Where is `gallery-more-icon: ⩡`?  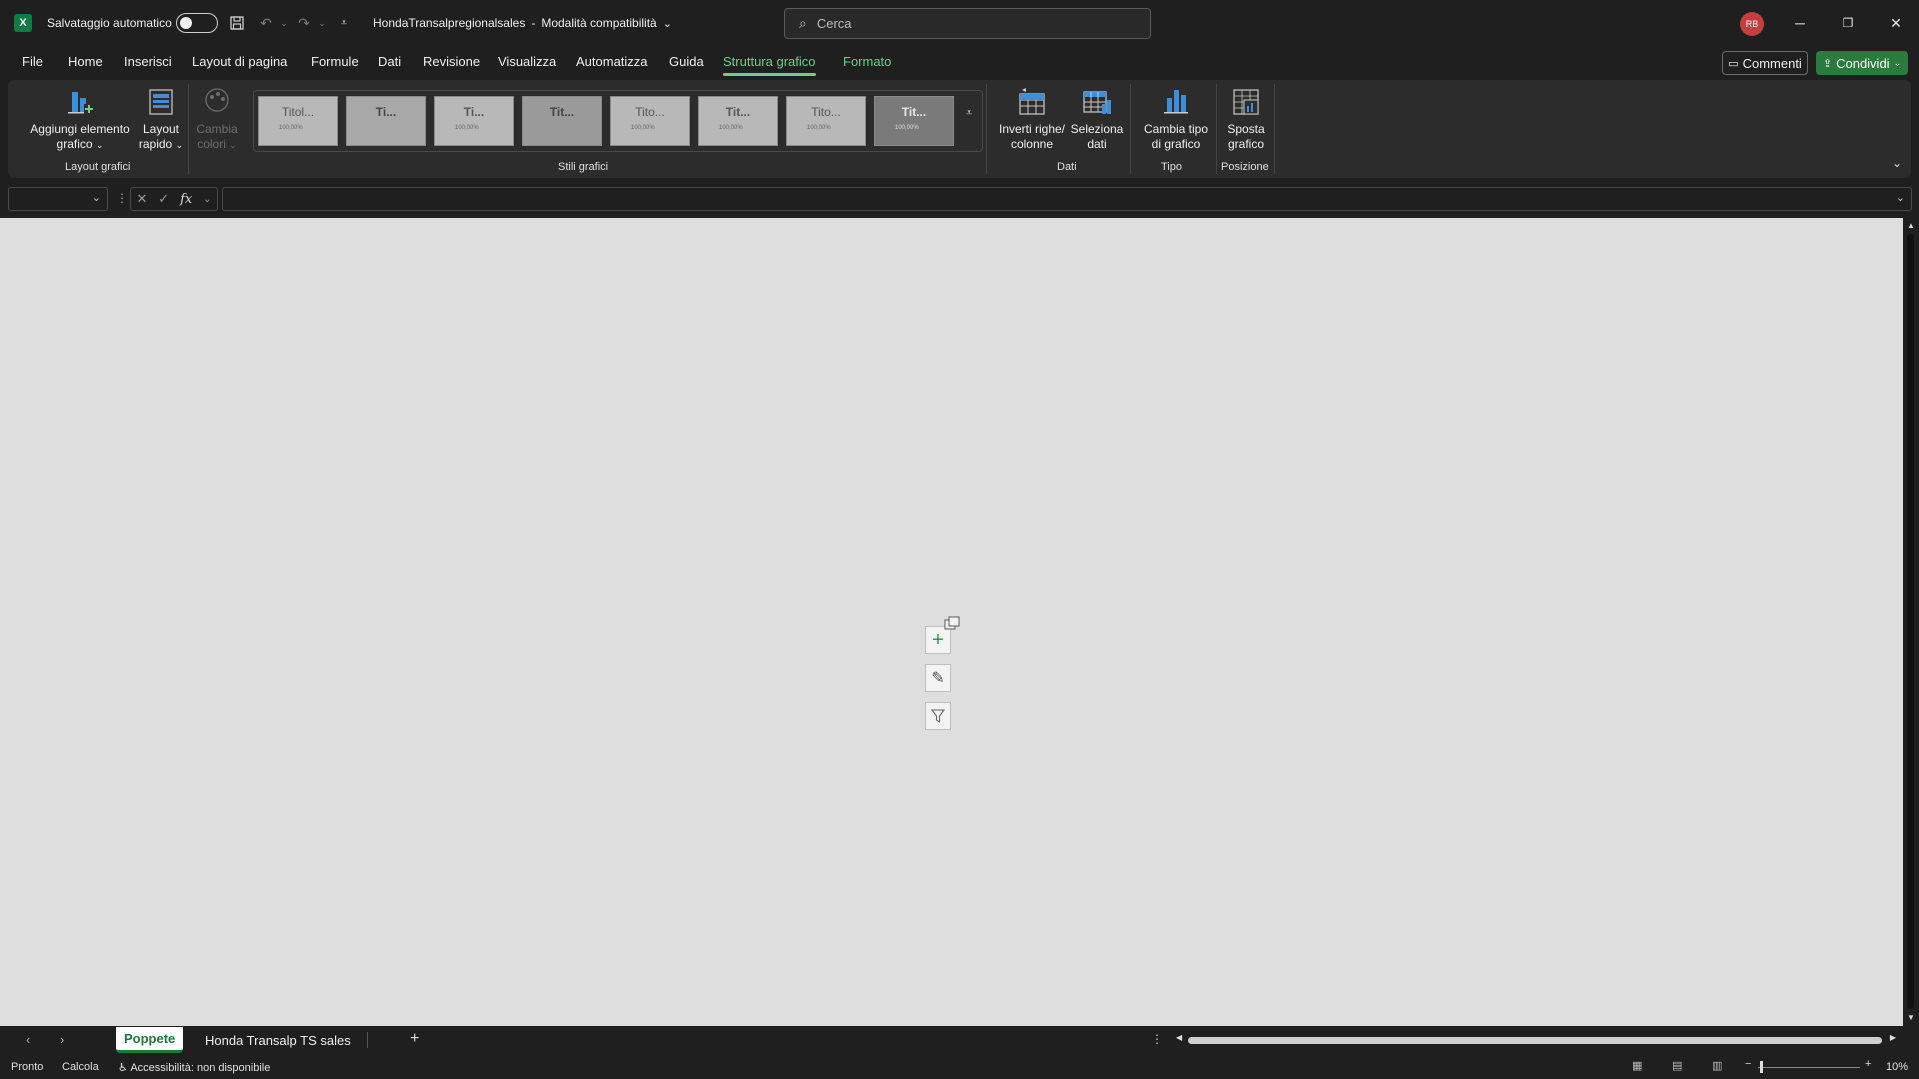 gallery-more-icon: ⩡ is located at coordinates (969, 113).